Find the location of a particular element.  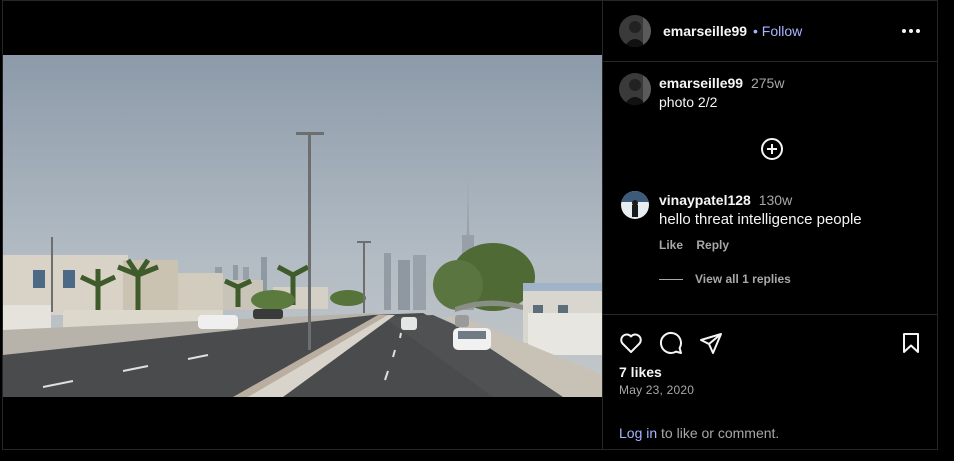

post-header: emarseille99 • Follow is located at coordinates (770, 31).